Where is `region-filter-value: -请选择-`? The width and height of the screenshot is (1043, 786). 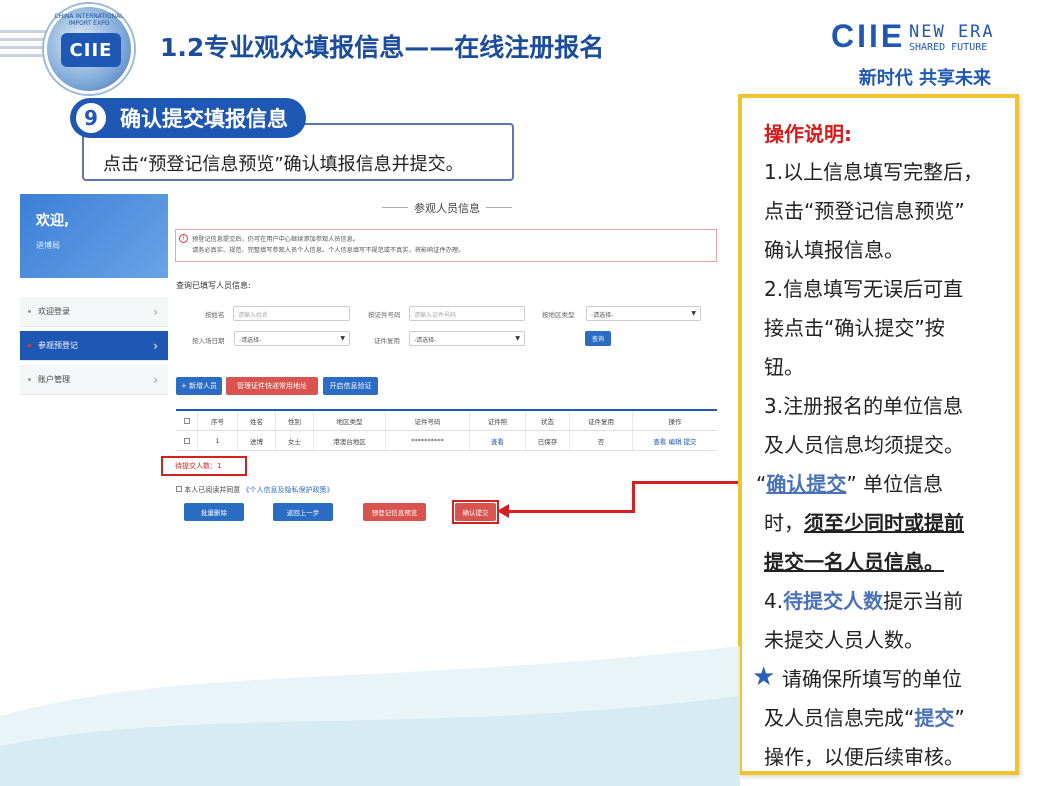 region-filter-value: -请选择- is located at coordinates (602, 315).